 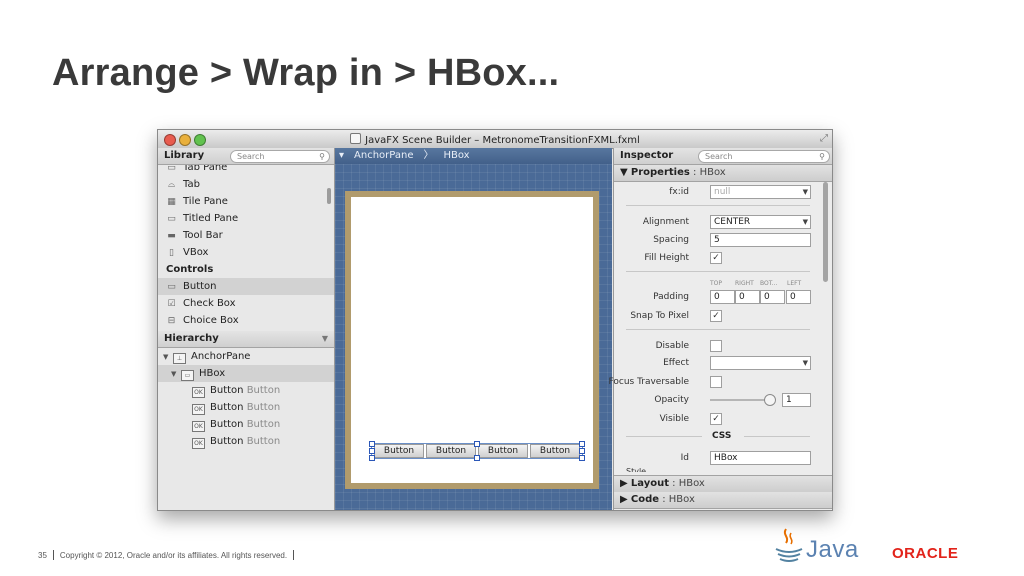 What do you see at coordinates (246, 339) in the screenshot?
I see `hierarchy-header: Hierarchy ▼` at bounding box center [246, 339].